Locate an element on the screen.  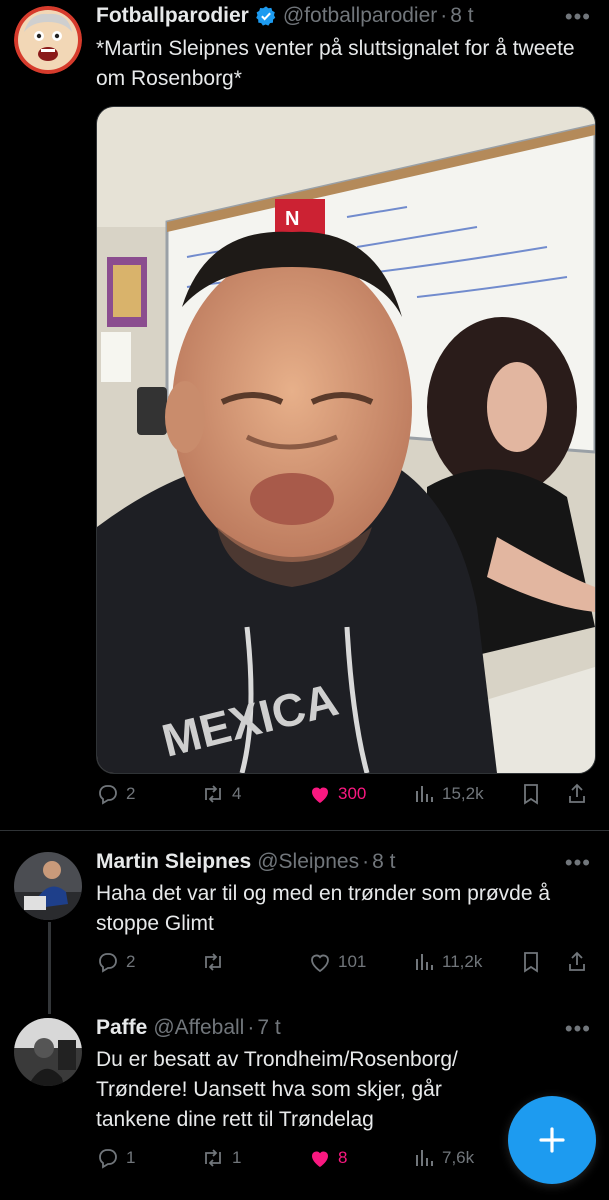
author-handle: @Affeball is located at coordinates (198, 1028).